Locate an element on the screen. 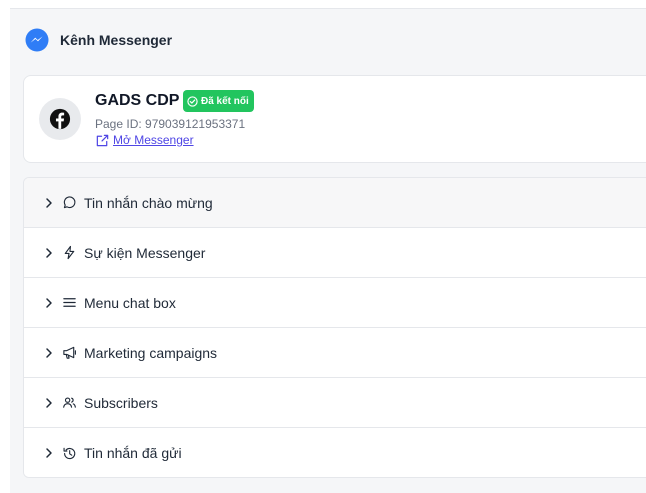 This screenshot has width=646, height=493. status-badge-label: Đã kết nối is located at coordinates (225, 101).